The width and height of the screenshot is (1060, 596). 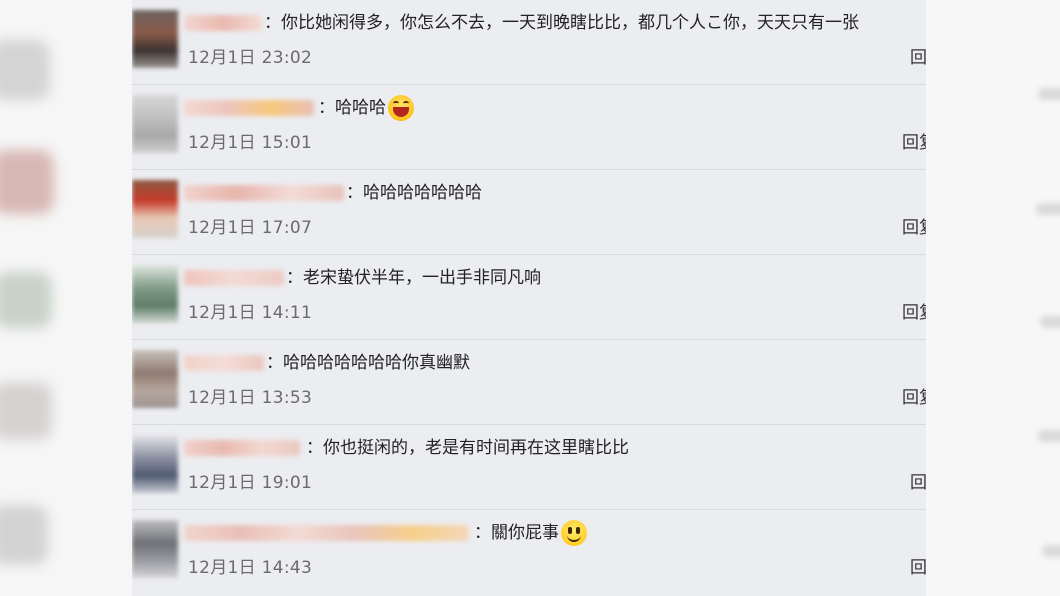 I want to click on comment-item: ：關你屁事 12月1日 14:43 回复, so click(x=529, y=552).